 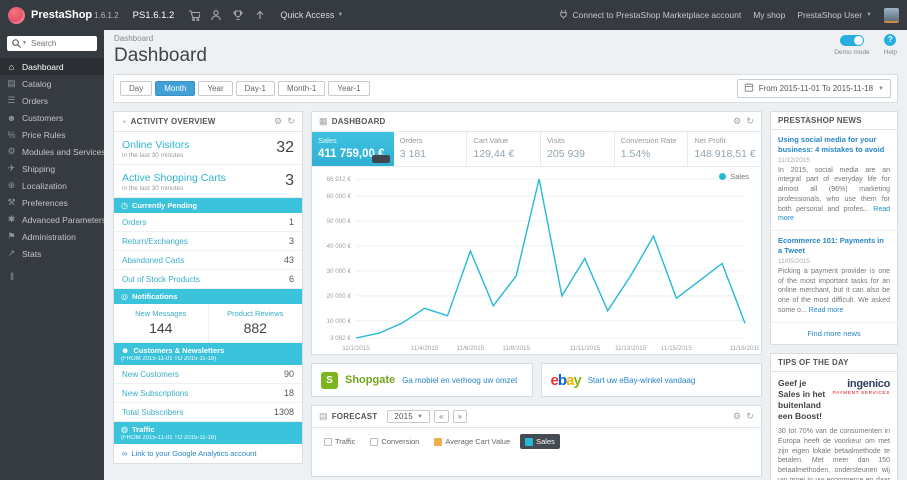 I want to click on shopgate-link: Ga mobiel en verhoog uw omzet, so click(x=459, y=380).